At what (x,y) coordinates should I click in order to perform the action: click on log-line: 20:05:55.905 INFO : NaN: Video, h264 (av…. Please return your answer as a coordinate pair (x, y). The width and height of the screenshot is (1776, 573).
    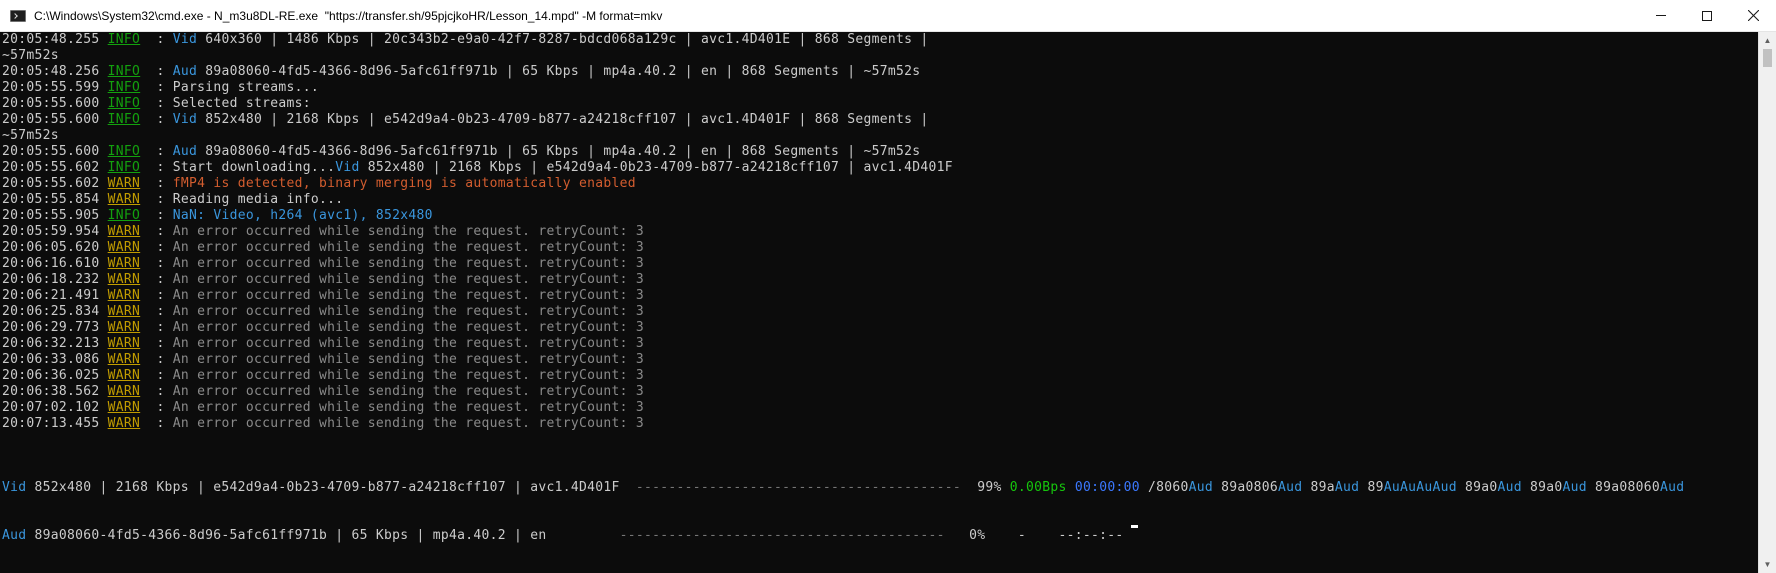
    Looking at the image, I should click on (217, 215).